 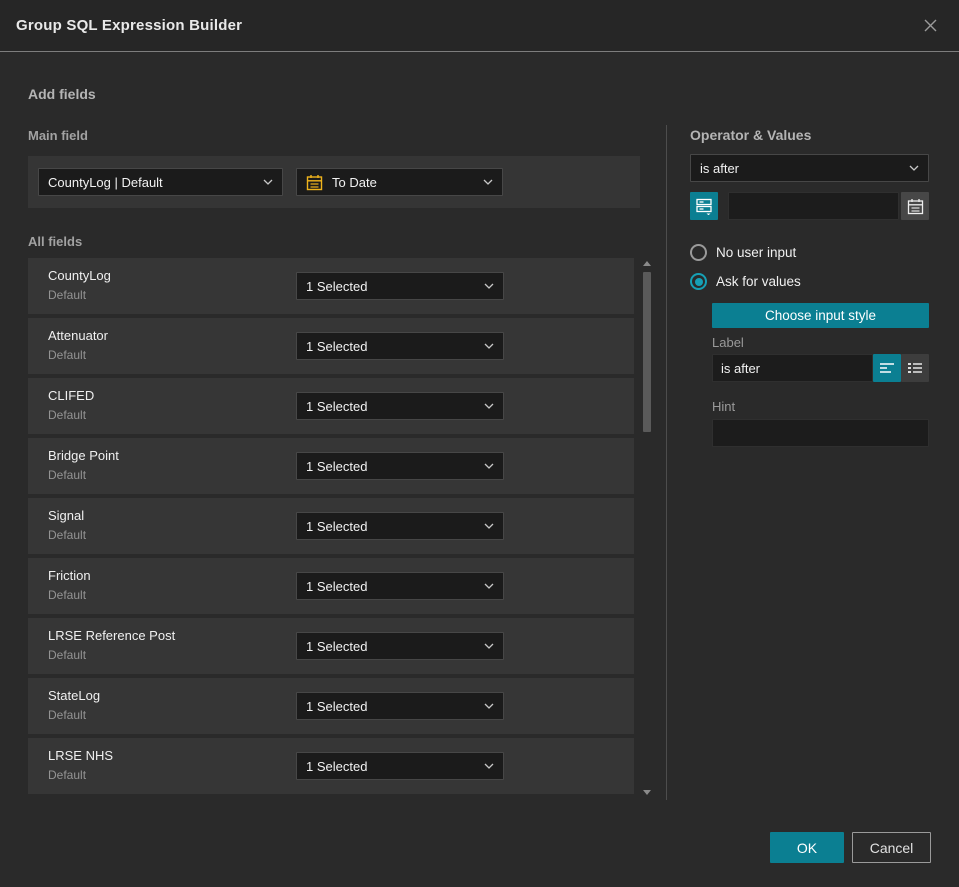 I want to click on radio-ask-for-values: Ask for values, so click(x=745, y=281).